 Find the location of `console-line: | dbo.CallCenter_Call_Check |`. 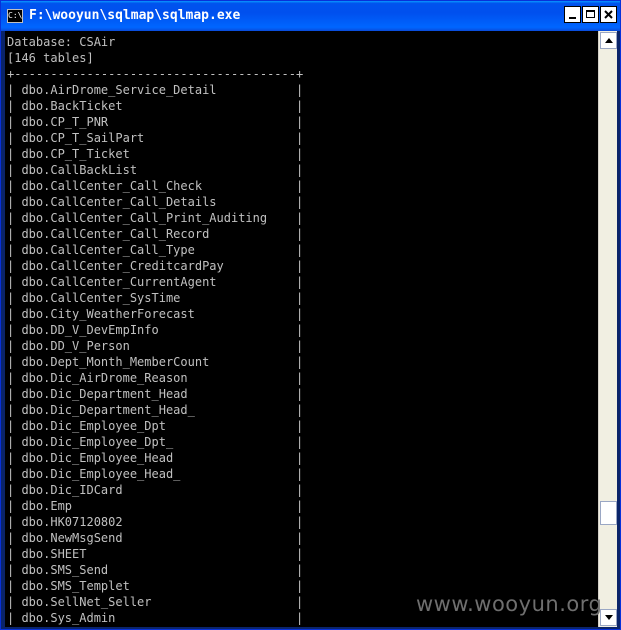

console-line: | dbo.CallCenter_Call_Check | is located at coordinates (155, 186).